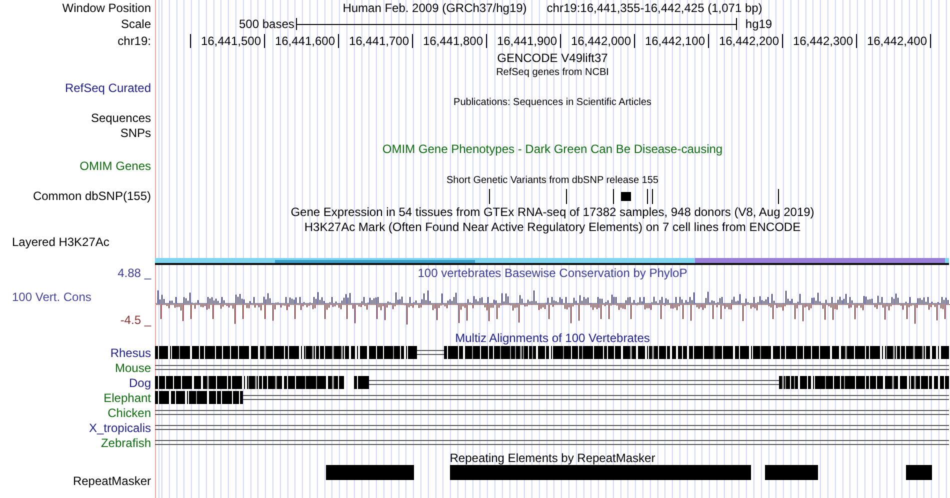  Describe the element at coordinates (553, 457) in the screenshot. I see `track-title: Repeating Elements by RepeatMasker` at that location.